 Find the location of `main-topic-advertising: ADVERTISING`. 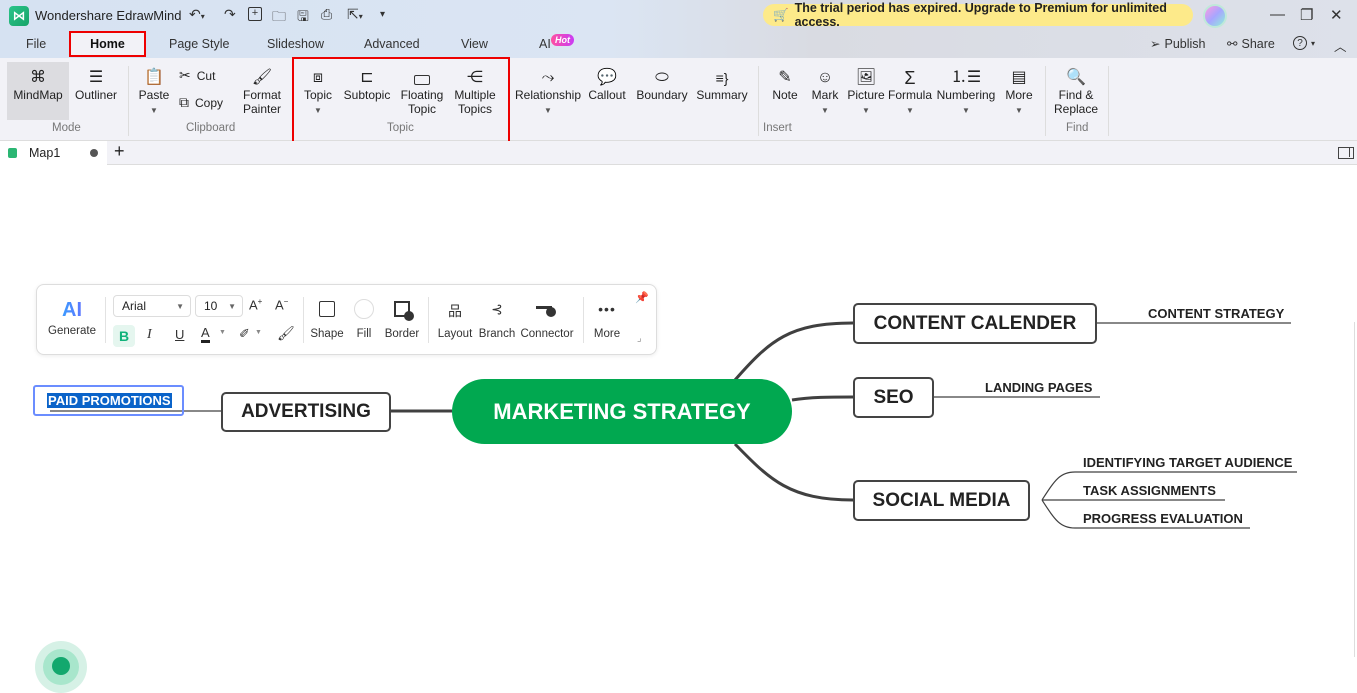

main-topic-advertising: ADVERTISING is located at coordinates (306, 412).